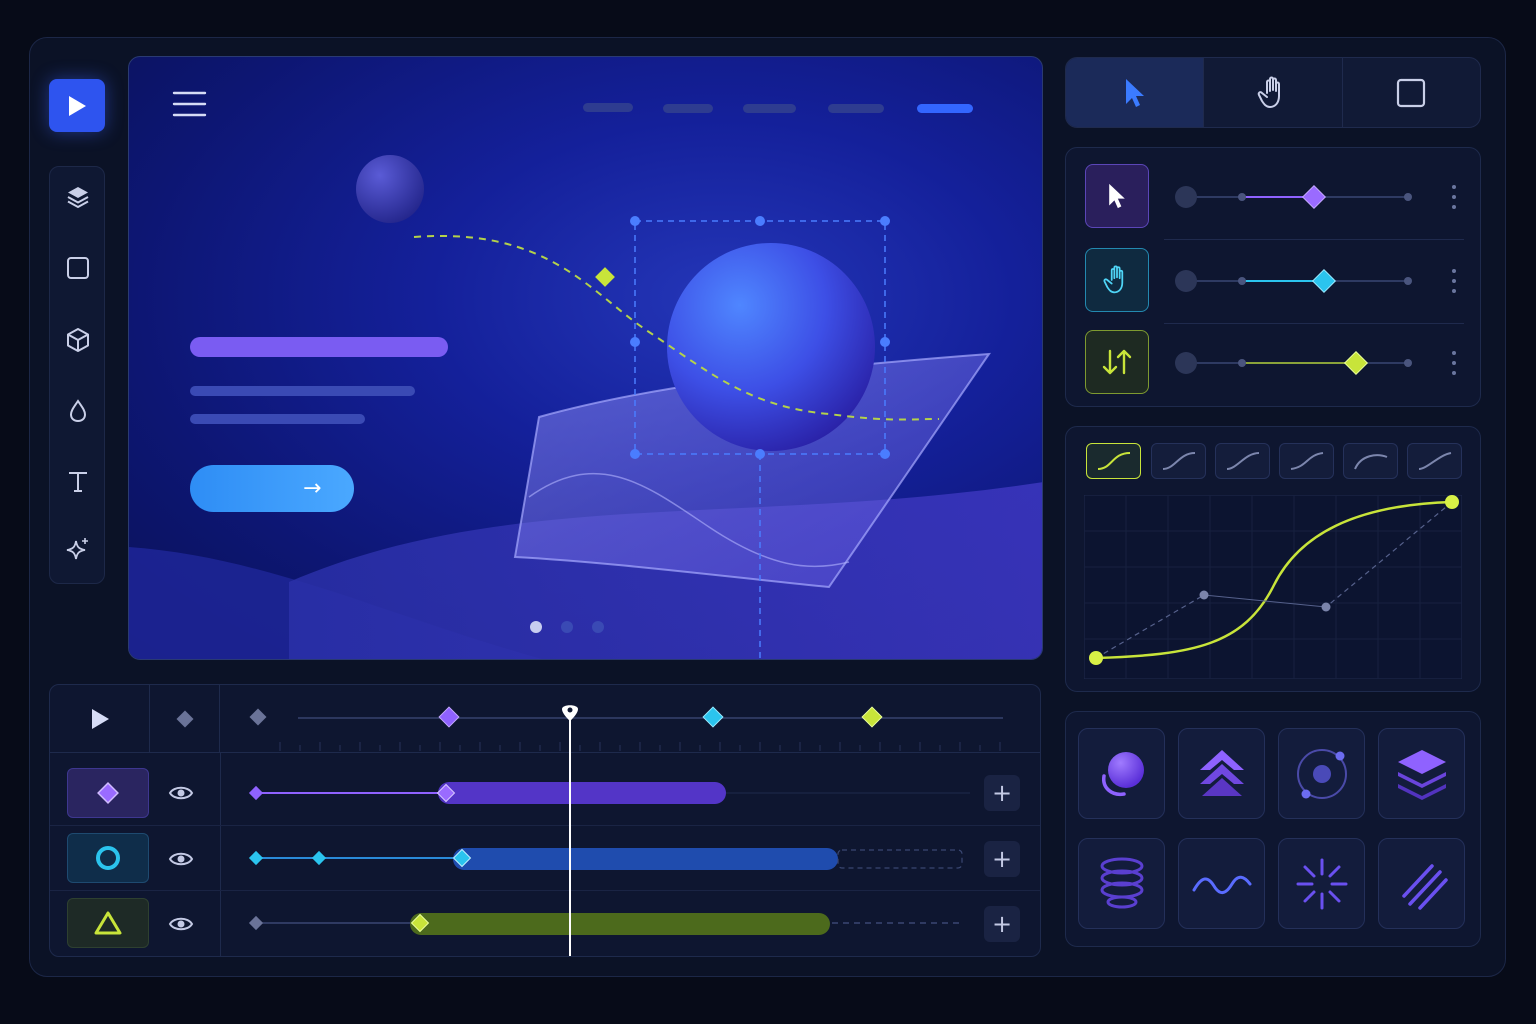  I want to click on frame-tool-tab, so click(1411, 92).